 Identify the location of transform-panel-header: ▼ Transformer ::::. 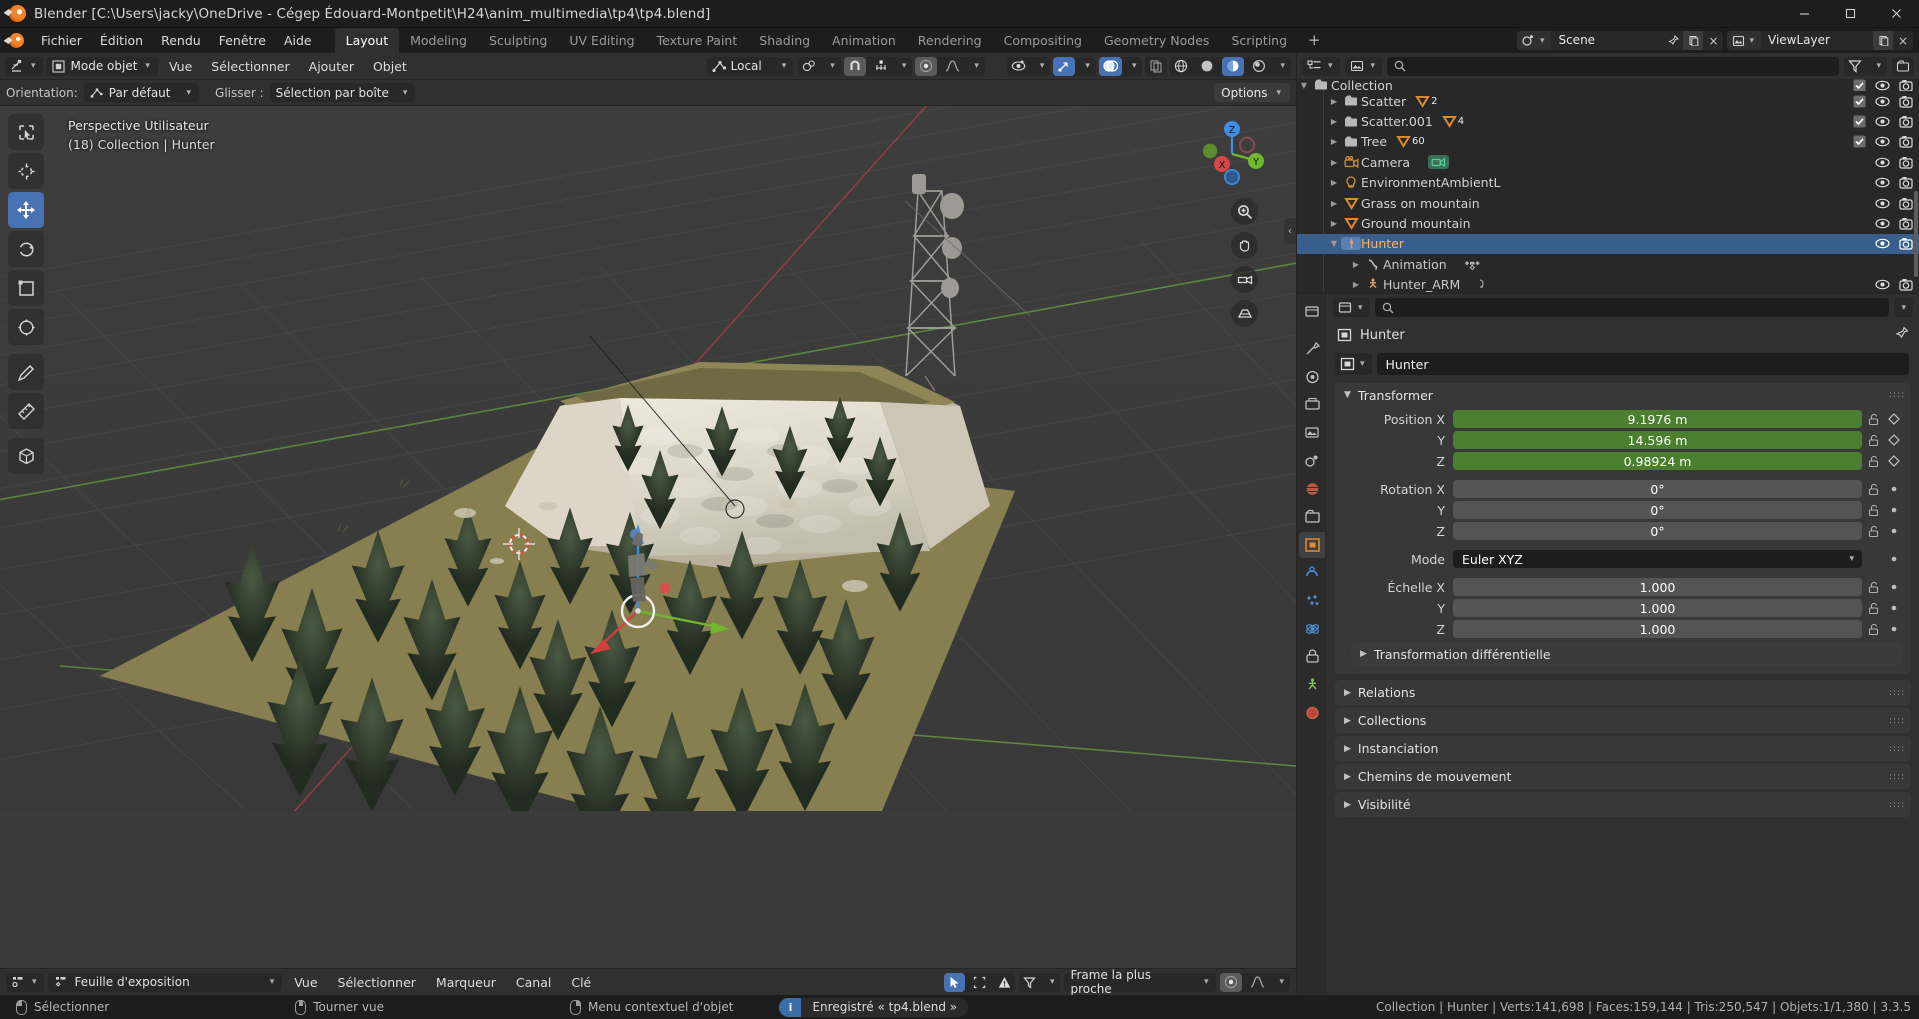
(1623, 395).